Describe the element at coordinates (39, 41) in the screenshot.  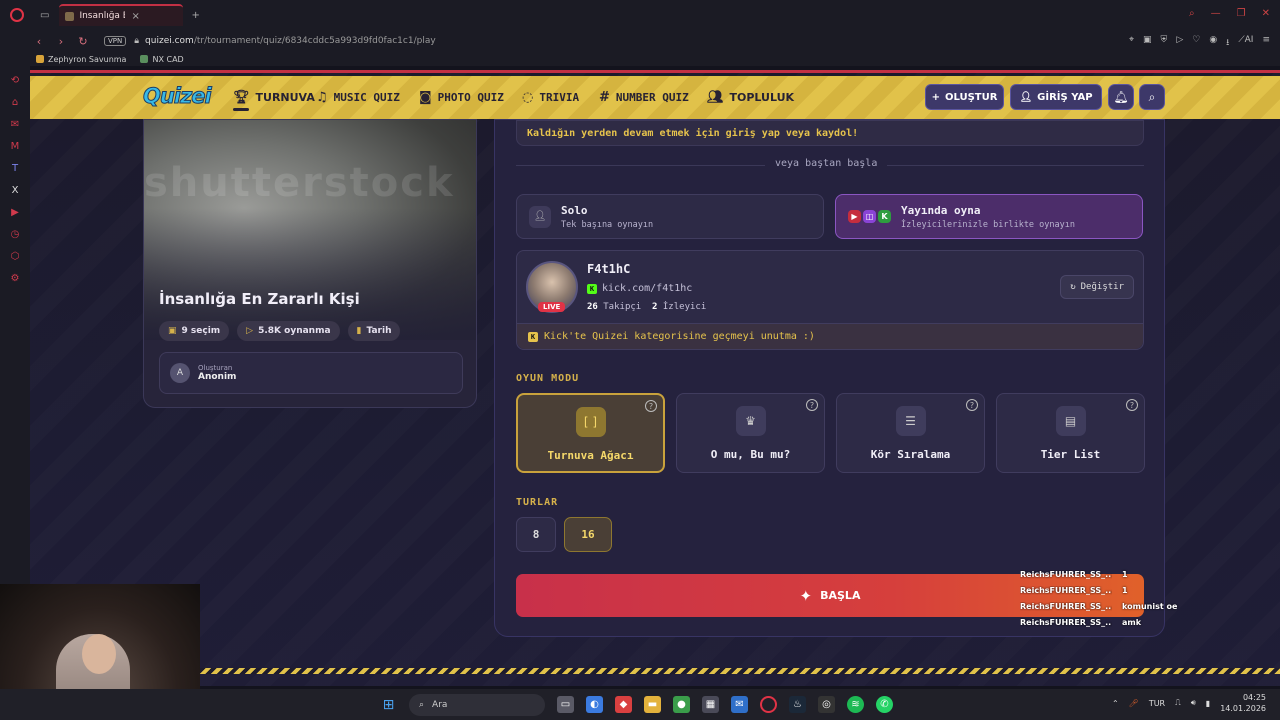
I see `back-icon: ‹` at that location.